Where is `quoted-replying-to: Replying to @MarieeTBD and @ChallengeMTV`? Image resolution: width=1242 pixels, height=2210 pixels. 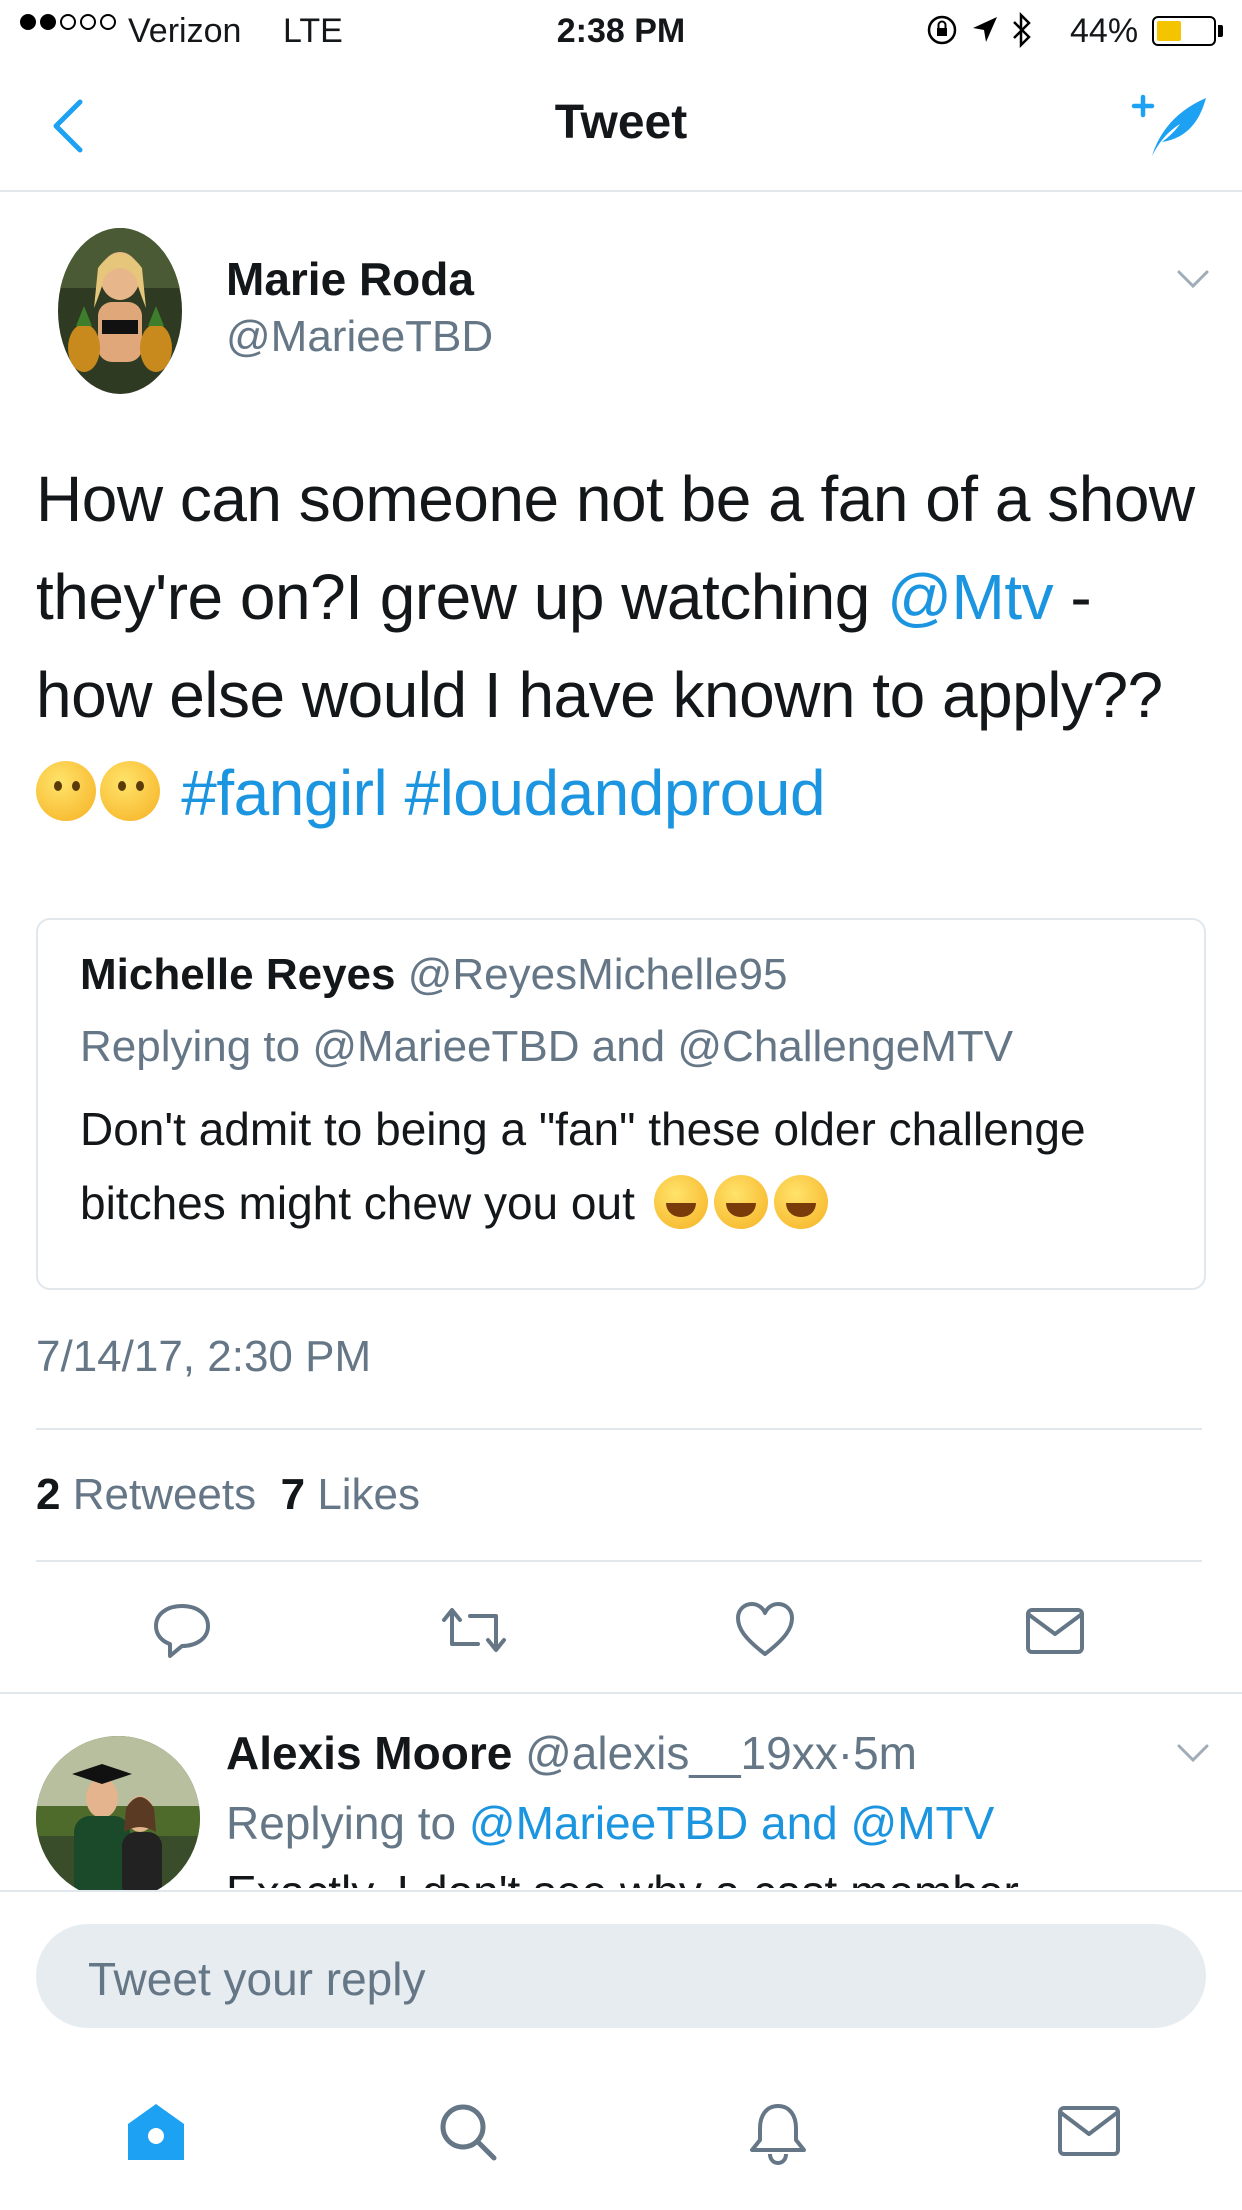
quoted-replying-to: Replying to @MarieeTBD and @ChallengeMTV is located at coordinates (547, 1046).